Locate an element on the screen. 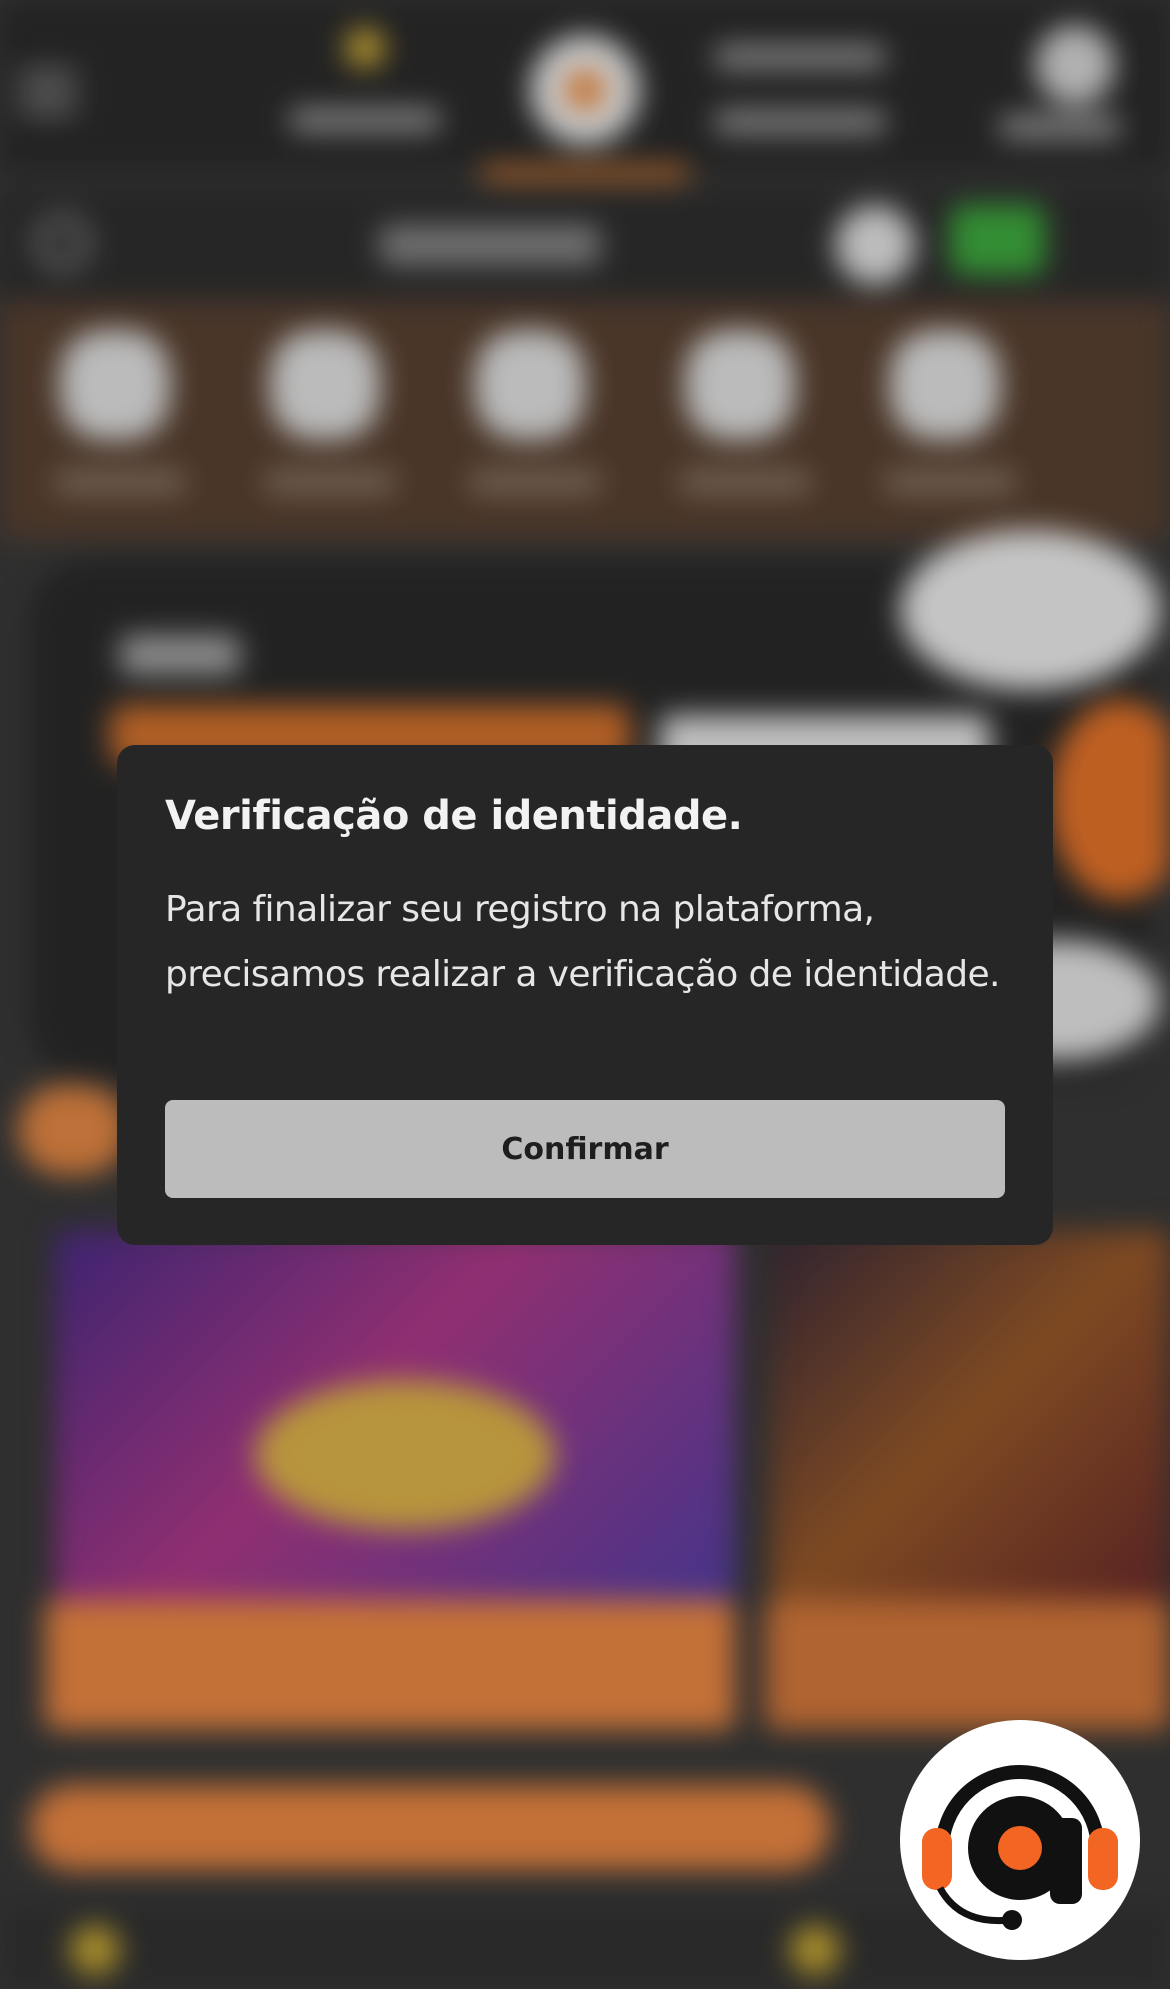 The width and height of the screenshot is (1170, 1989). confirm-button: Confirmar is located at coordinates (585, 1149).